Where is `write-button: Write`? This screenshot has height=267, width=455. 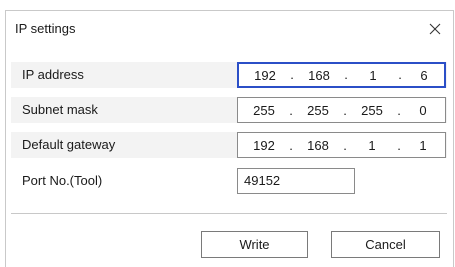 write-button: Write is located at coordinates (254, 244).